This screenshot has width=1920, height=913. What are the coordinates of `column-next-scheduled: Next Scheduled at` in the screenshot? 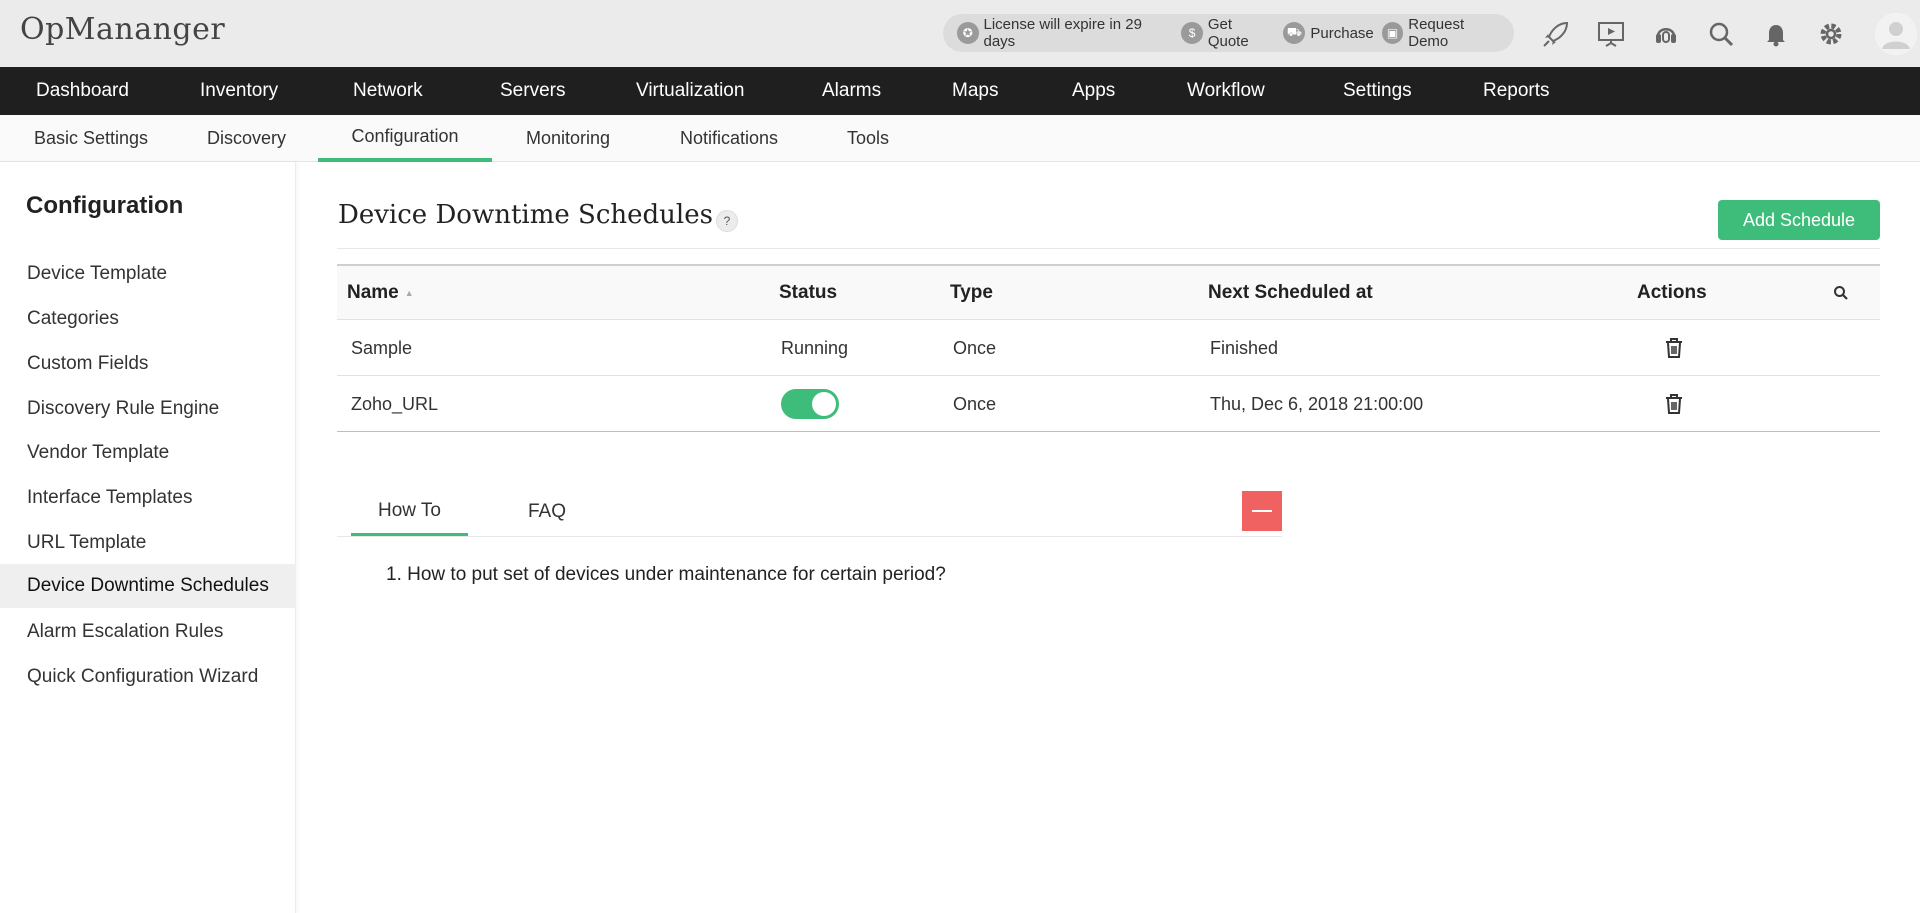 It's located at (1290, 292).